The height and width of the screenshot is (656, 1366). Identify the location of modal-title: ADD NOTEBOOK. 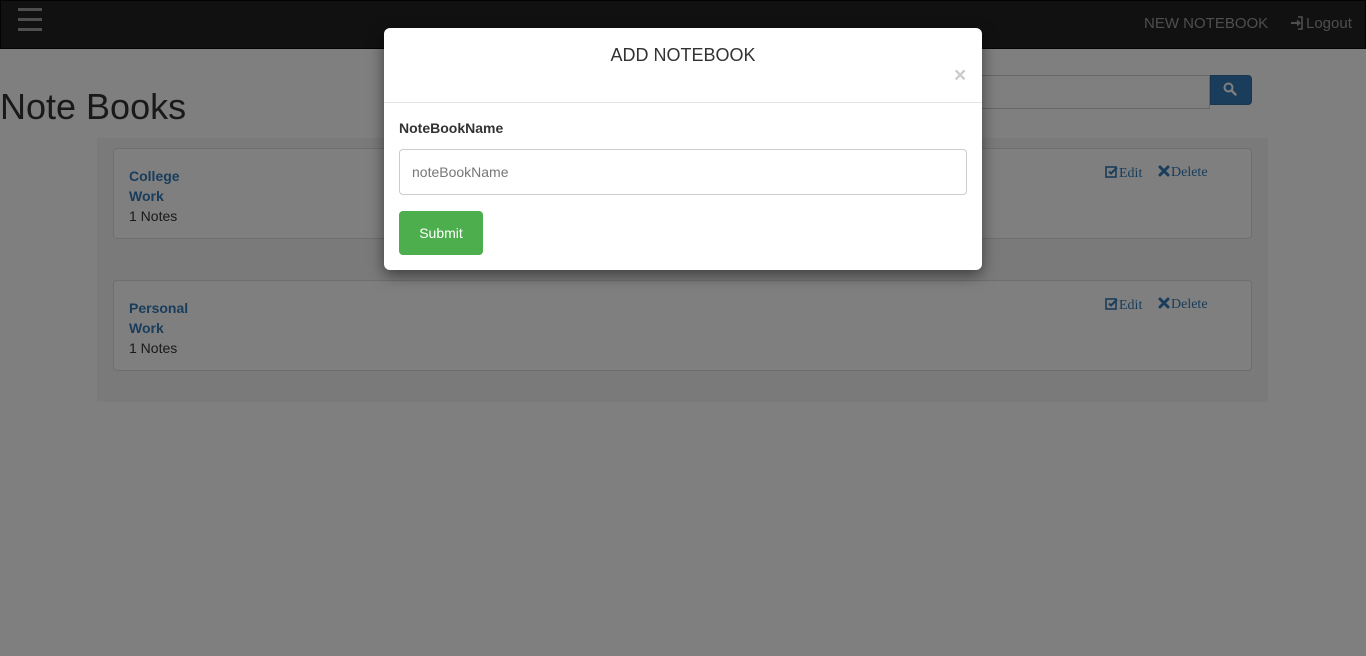
(683, 55).